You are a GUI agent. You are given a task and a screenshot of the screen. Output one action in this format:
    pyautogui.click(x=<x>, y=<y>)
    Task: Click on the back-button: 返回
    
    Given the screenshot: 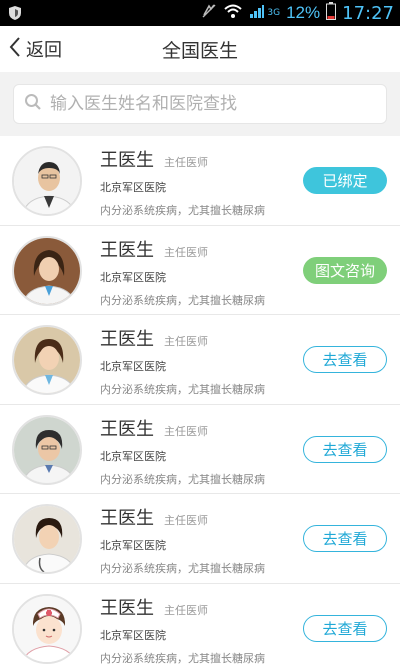 What is the action you would take?
    pyautogui.click(x=35, y=49)
    